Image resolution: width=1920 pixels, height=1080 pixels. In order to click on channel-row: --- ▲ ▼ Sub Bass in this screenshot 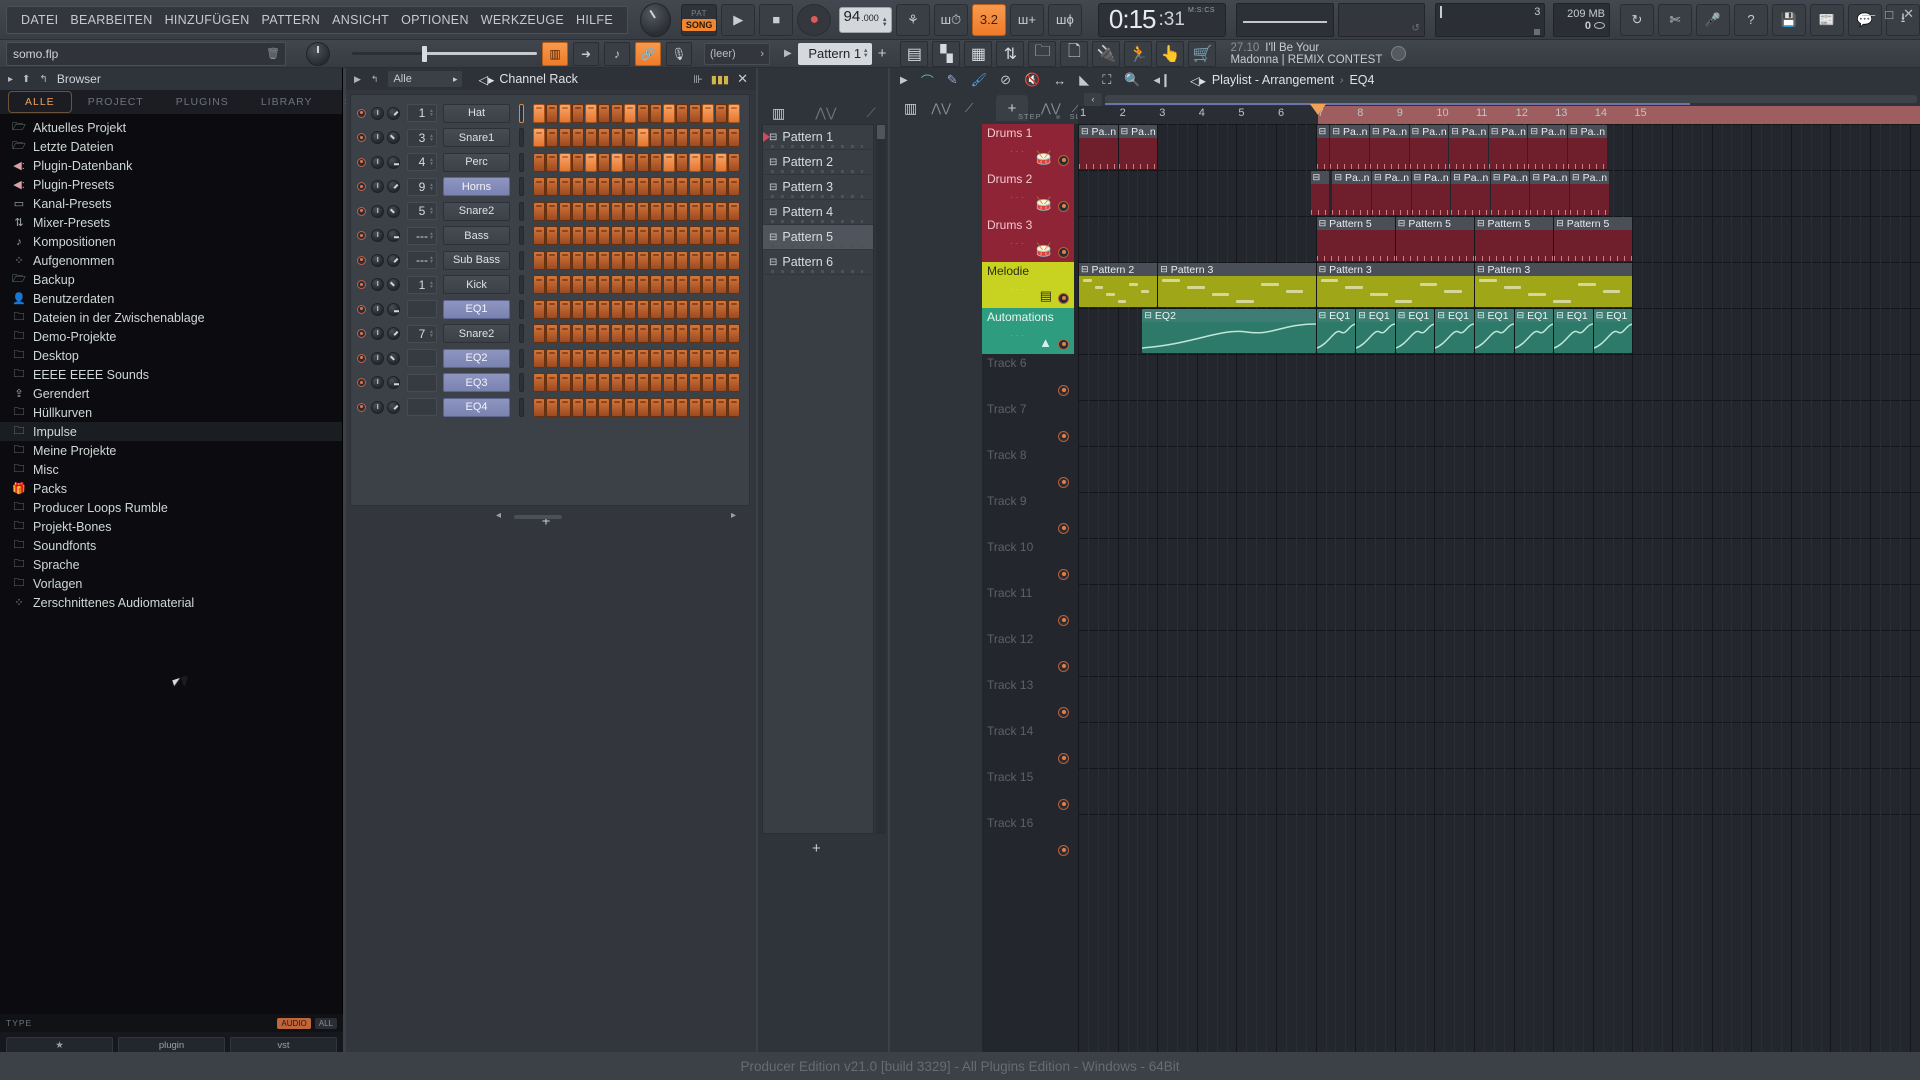, I will do `click(550, 260)`.